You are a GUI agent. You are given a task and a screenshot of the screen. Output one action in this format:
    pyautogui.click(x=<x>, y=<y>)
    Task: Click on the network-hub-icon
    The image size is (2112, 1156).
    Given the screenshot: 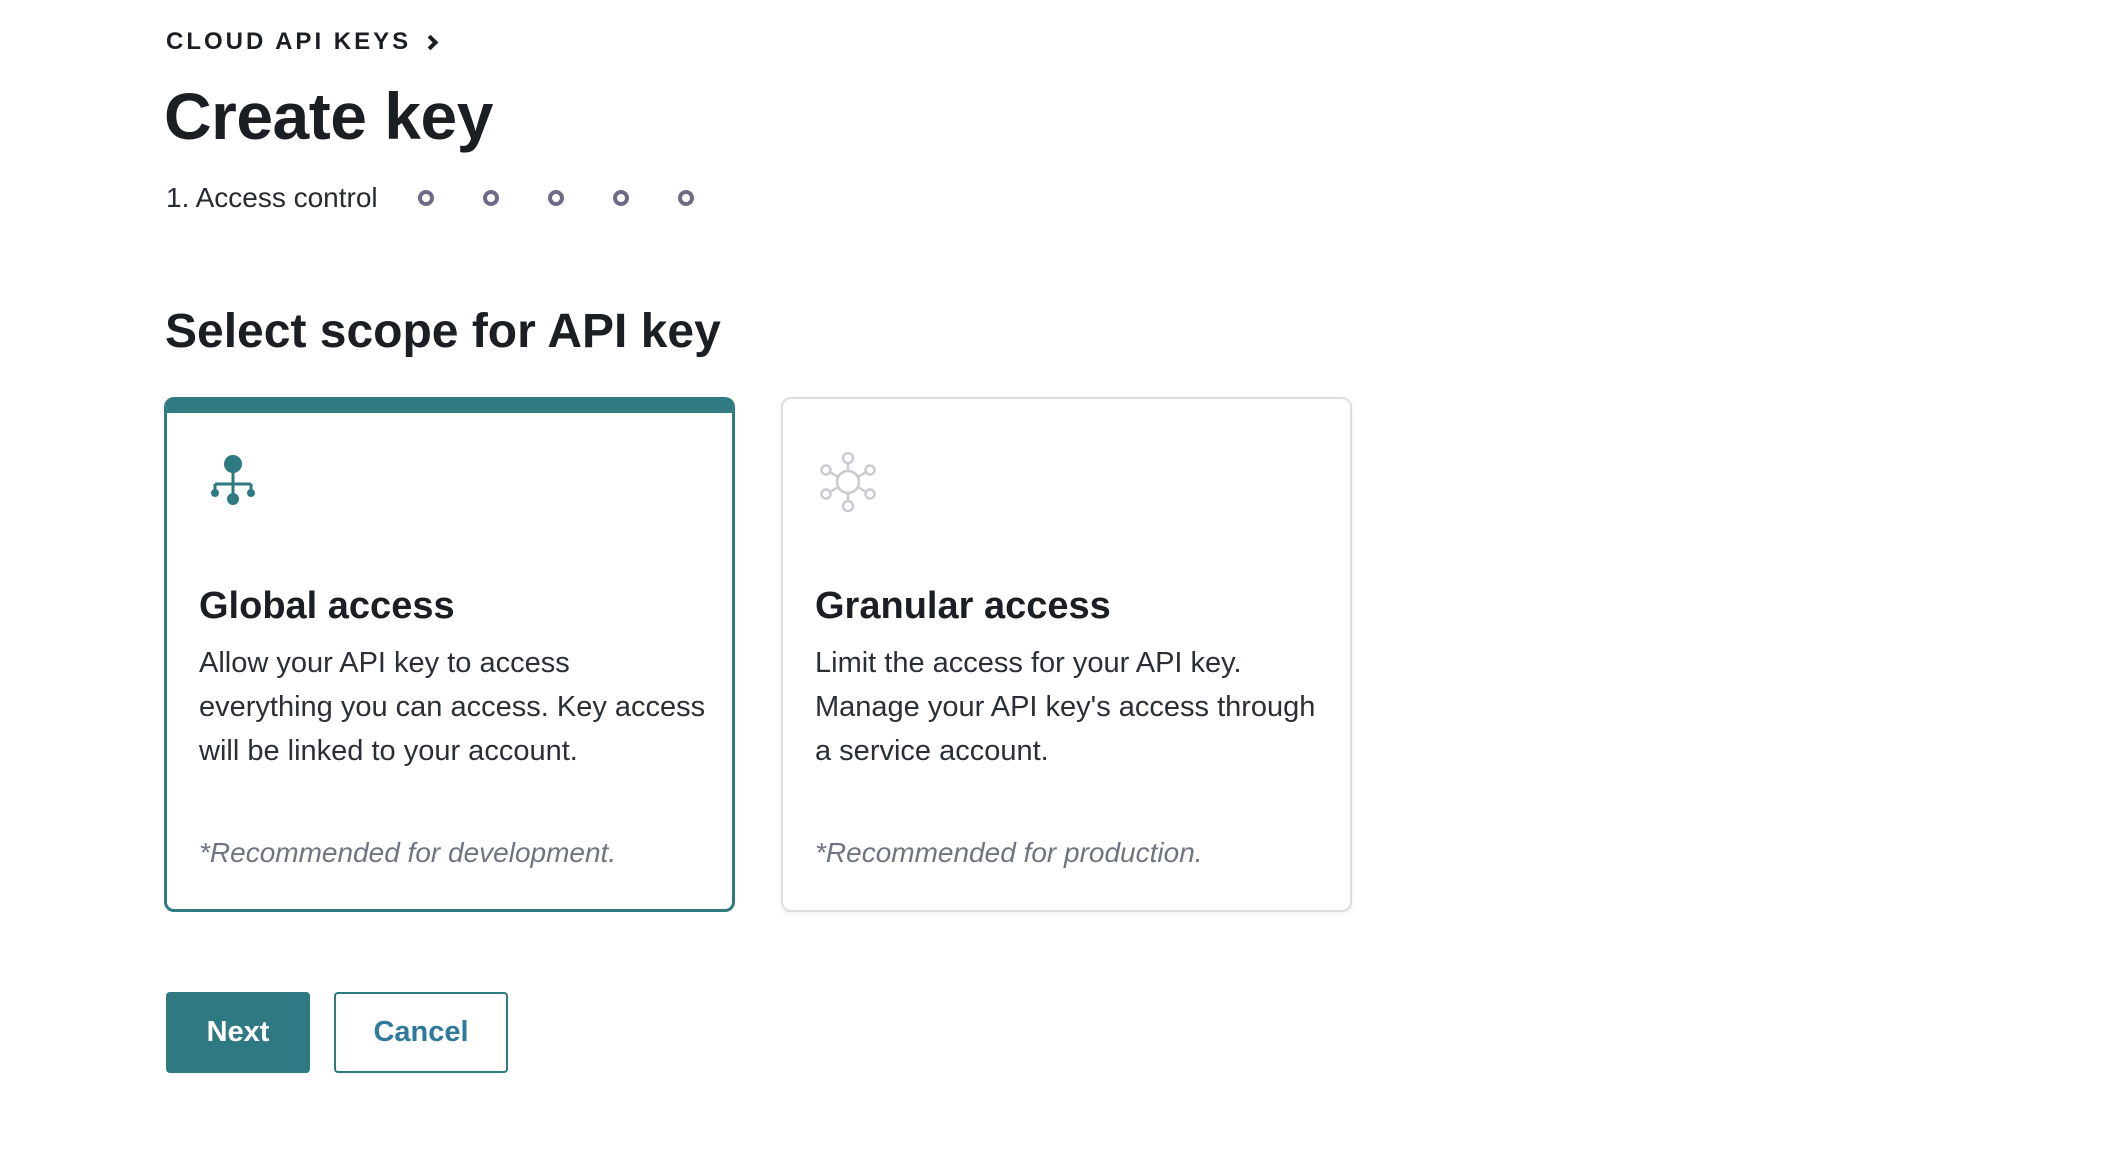 What is the action you would take?
    pyautogui.click(x=848, y=482)
    